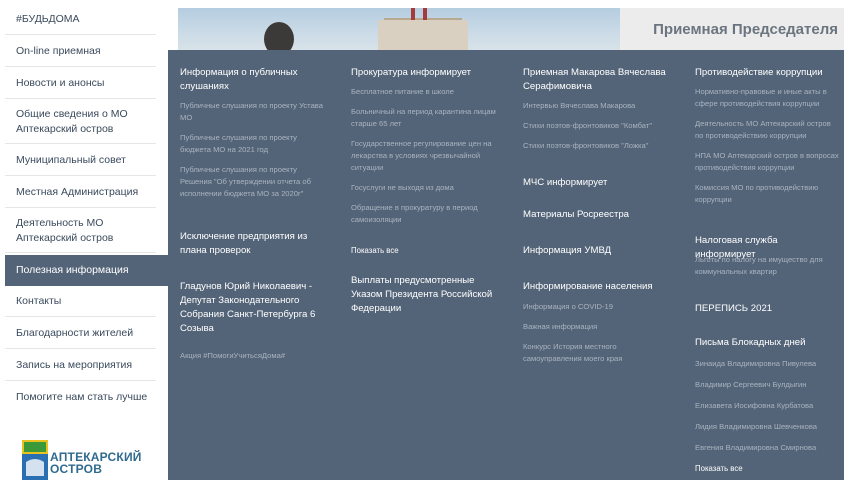 This screenshot has height=480, width=844. I want to click on sidebar-item-local-administration: Местная Администрация, so click(80, 192).